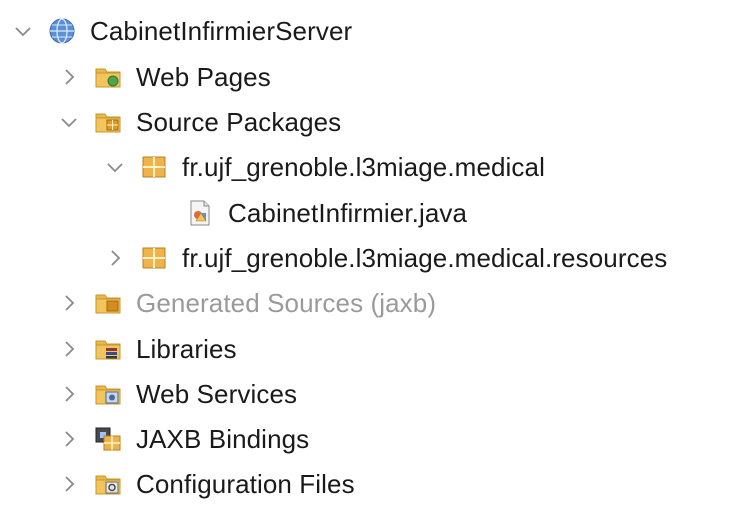 Image resolution: width=755 pixels, height=506 pixels. What do you see at coordinates (186, 349) in the screenshot?
I see `tree-node-label: Libraries` at bounding box center [186, 349].